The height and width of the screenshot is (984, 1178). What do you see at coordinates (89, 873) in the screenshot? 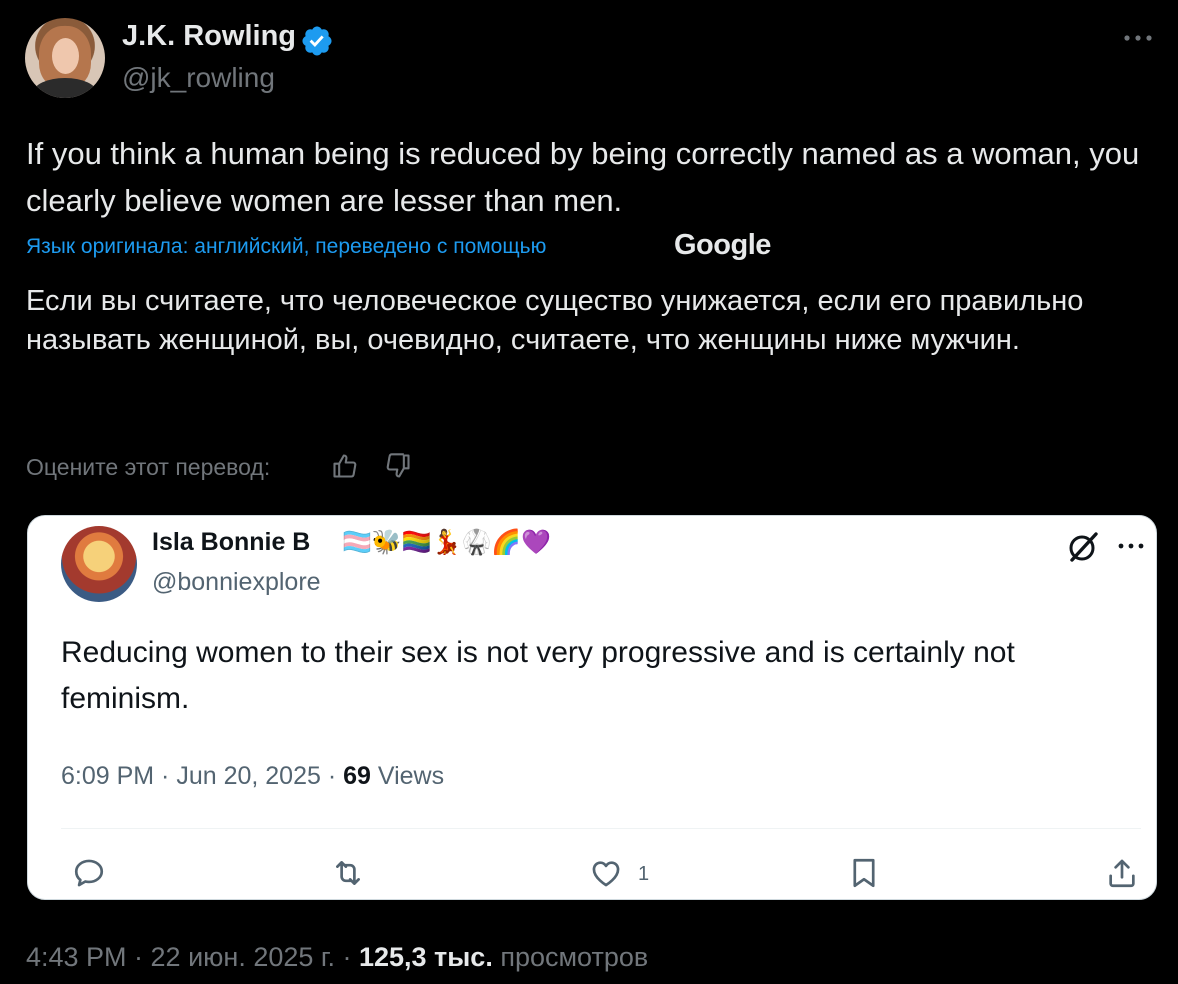
I see `reply-icon` at bounding box center [89, 873].